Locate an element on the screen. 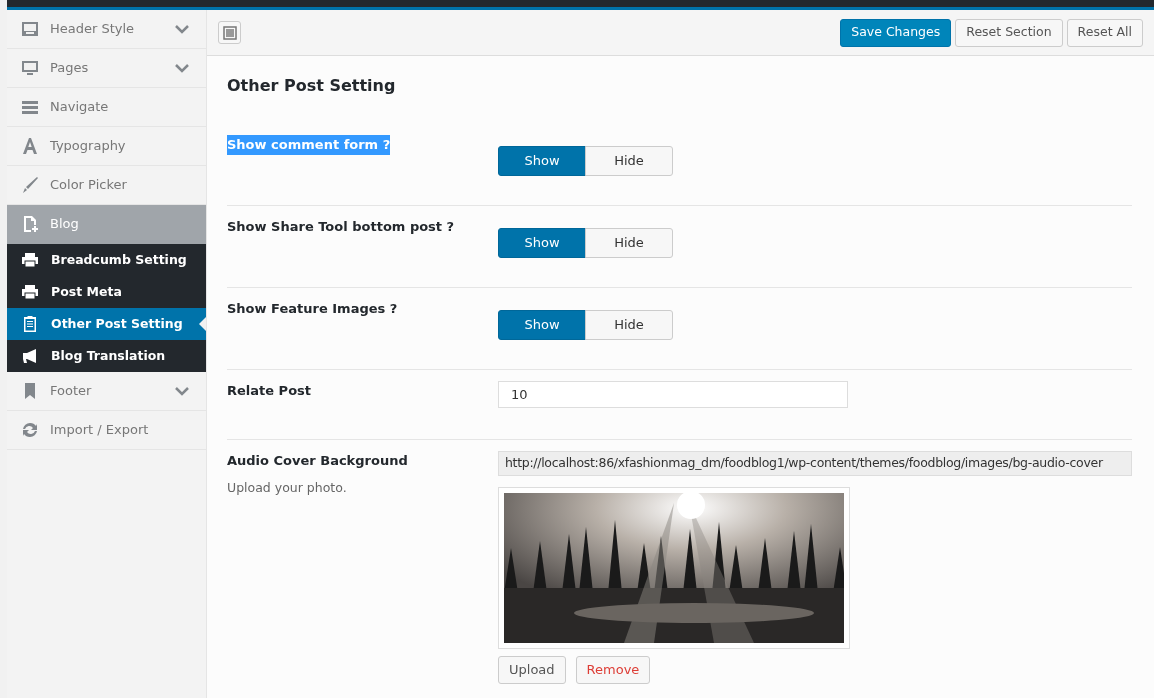  refresh-icon is located at coordinates (30, 430).